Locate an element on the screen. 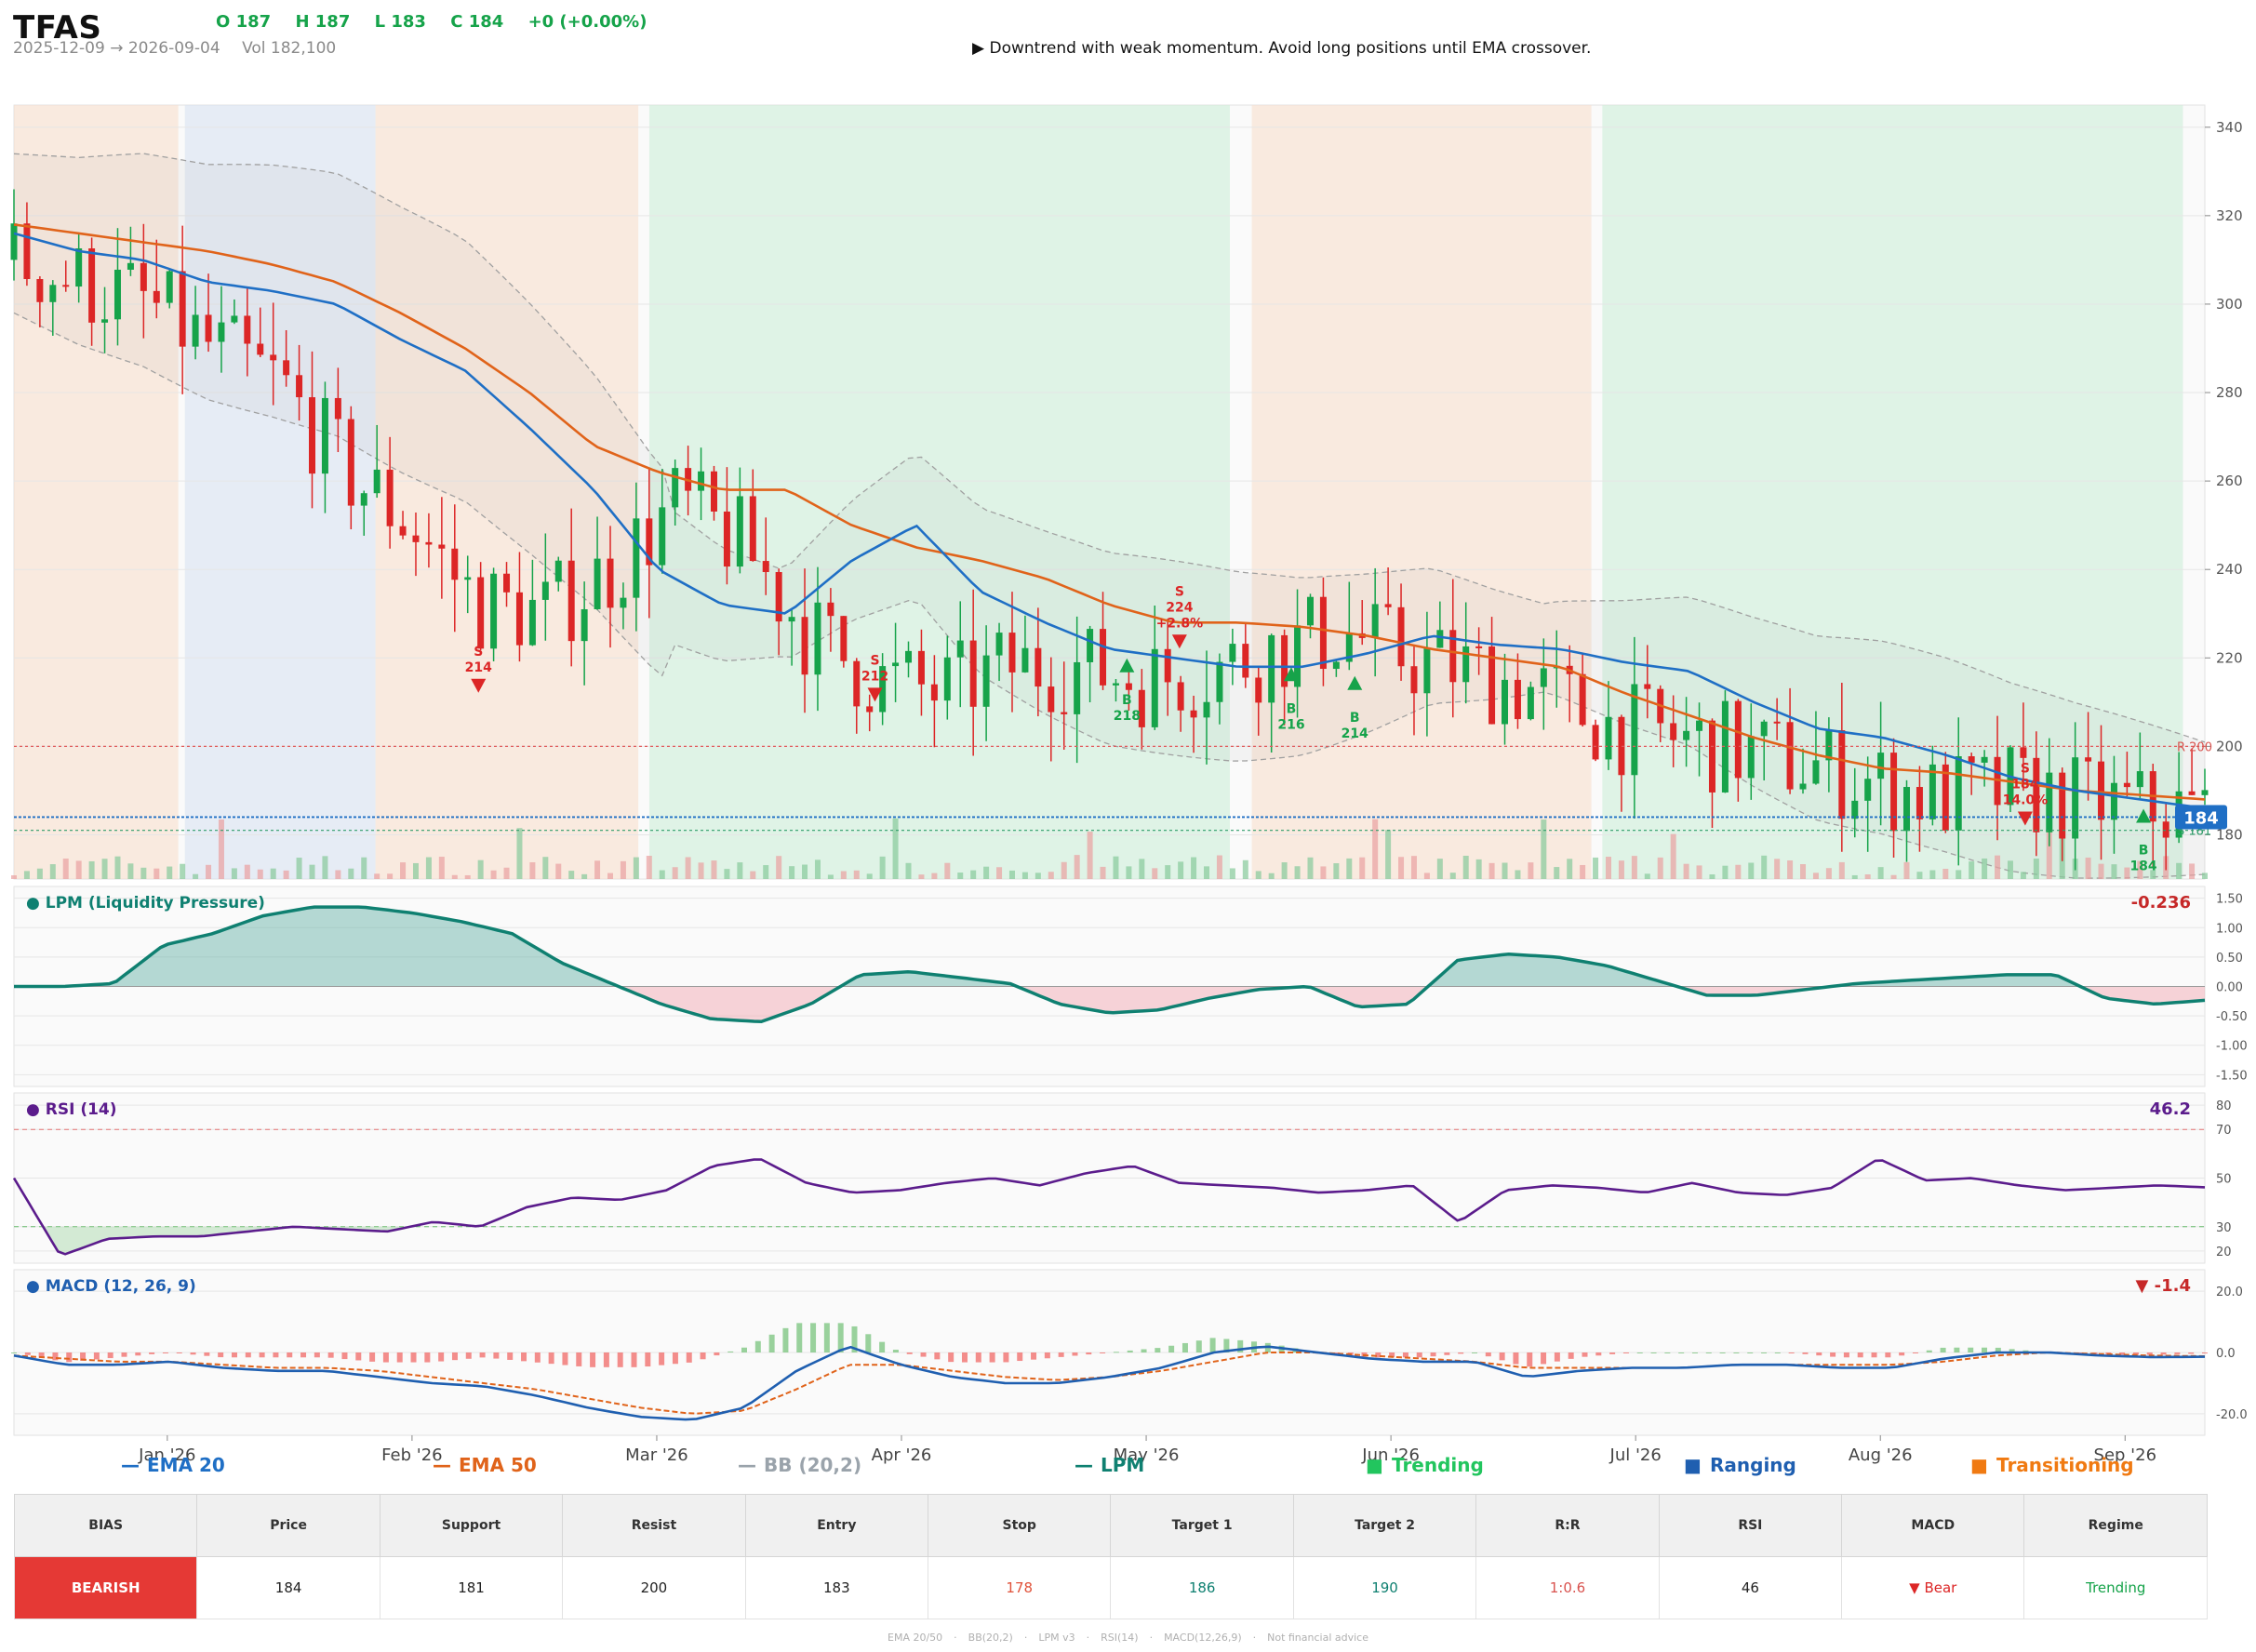 The height and width of the screenshot is (1652, 2256). price-tick-label: 340 is located at coordinates (2229, 127).